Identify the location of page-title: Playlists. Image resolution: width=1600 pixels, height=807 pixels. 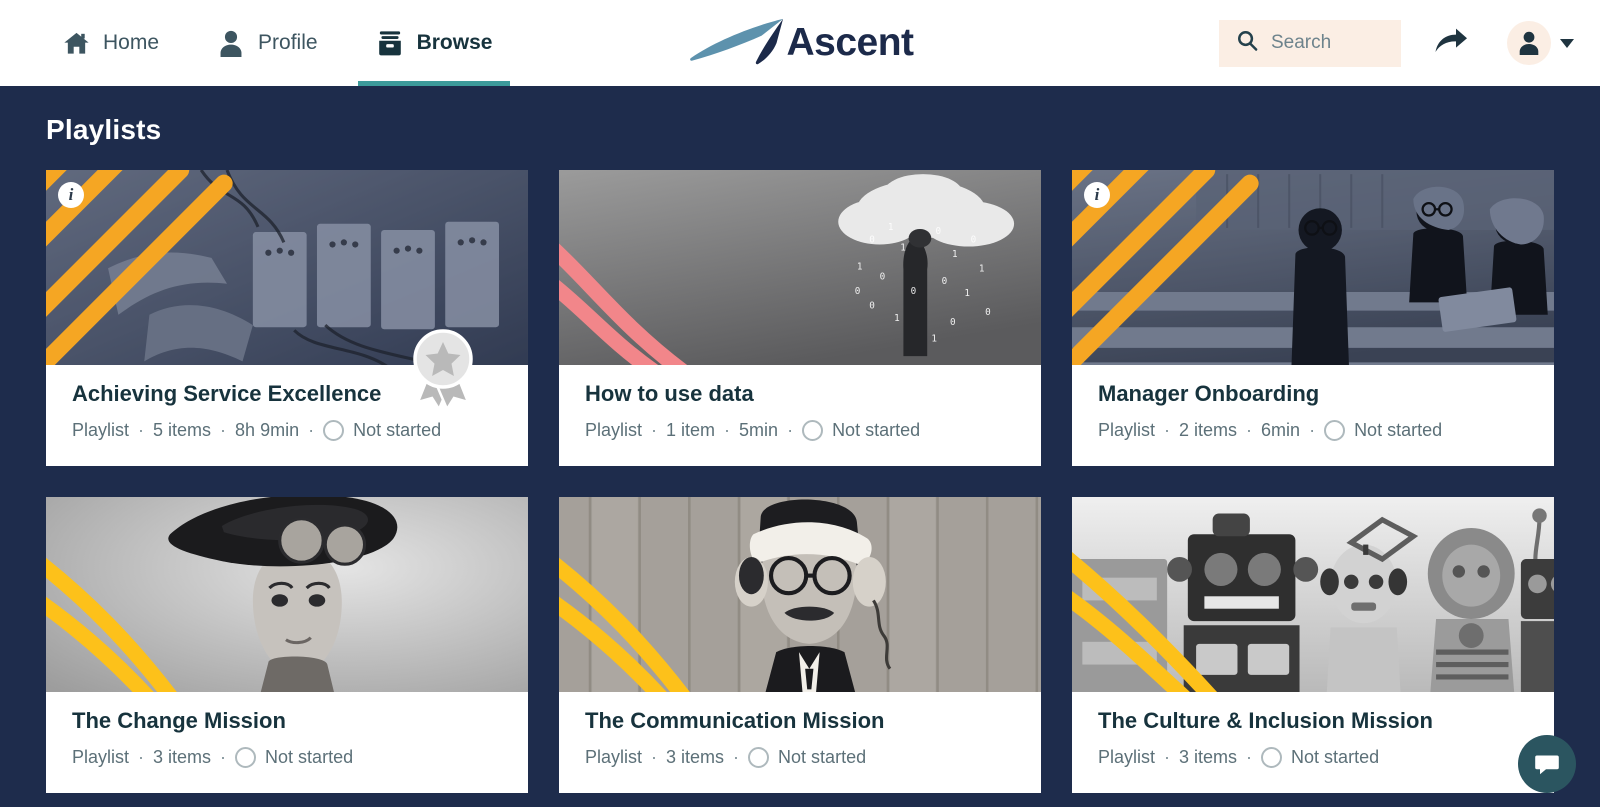
(104, 129).